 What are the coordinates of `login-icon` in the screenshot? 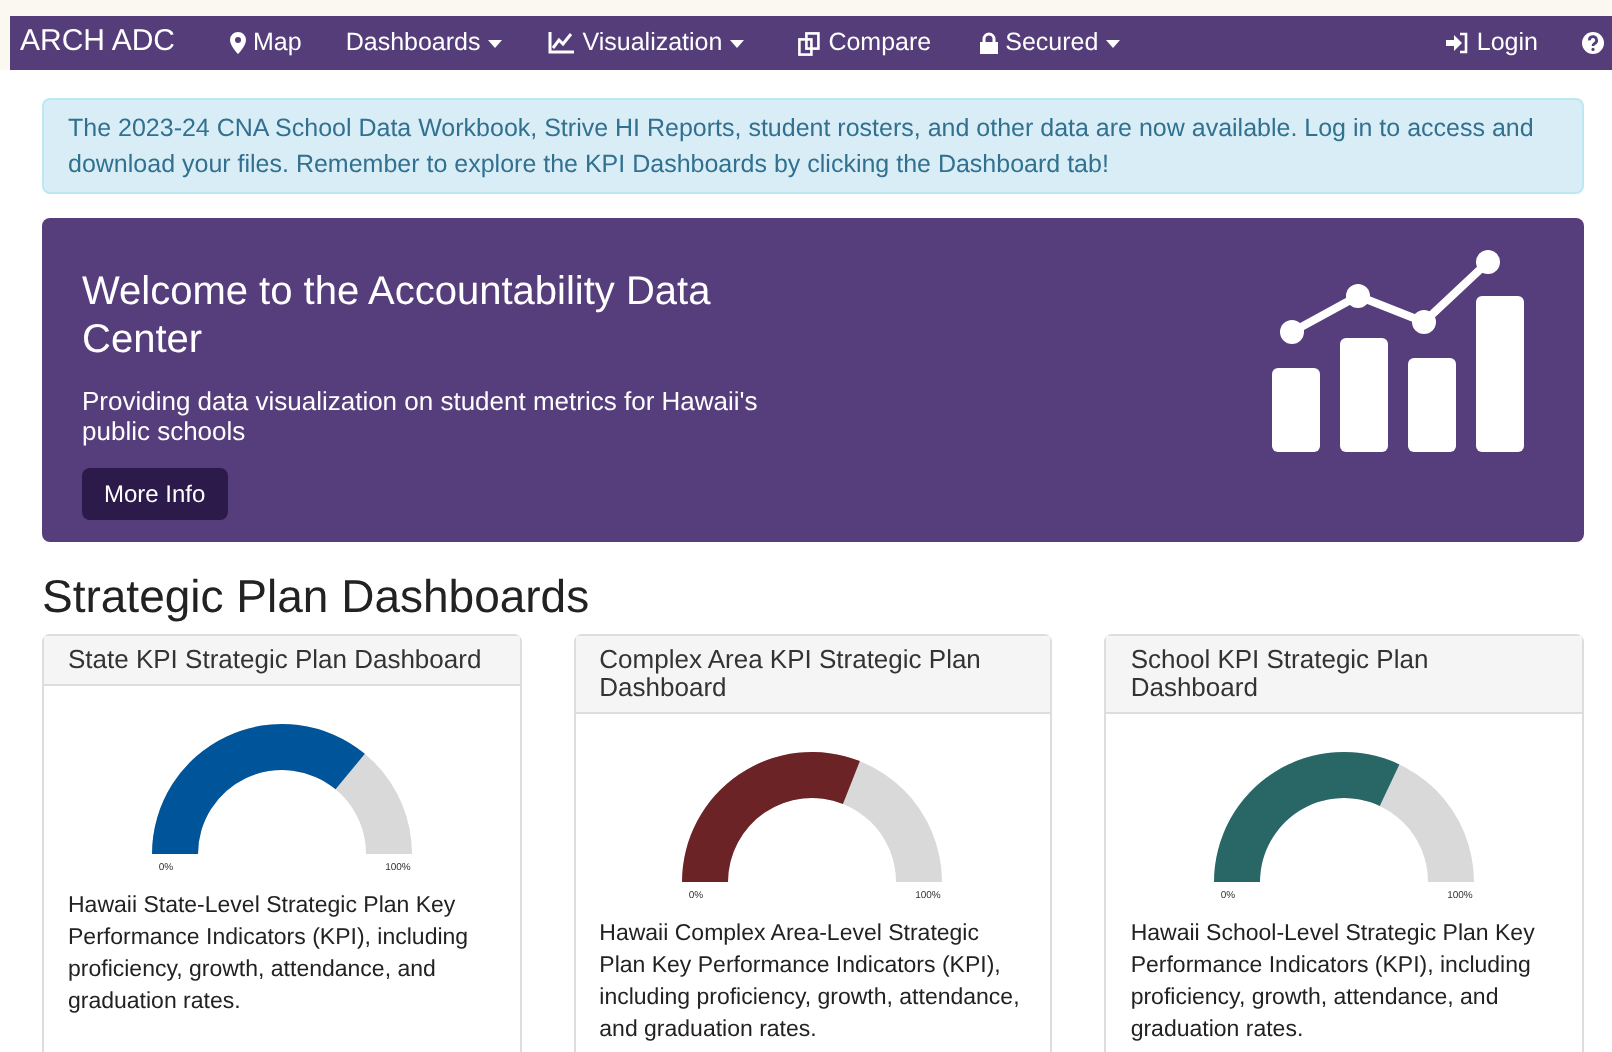 It's located at (1457, 43).